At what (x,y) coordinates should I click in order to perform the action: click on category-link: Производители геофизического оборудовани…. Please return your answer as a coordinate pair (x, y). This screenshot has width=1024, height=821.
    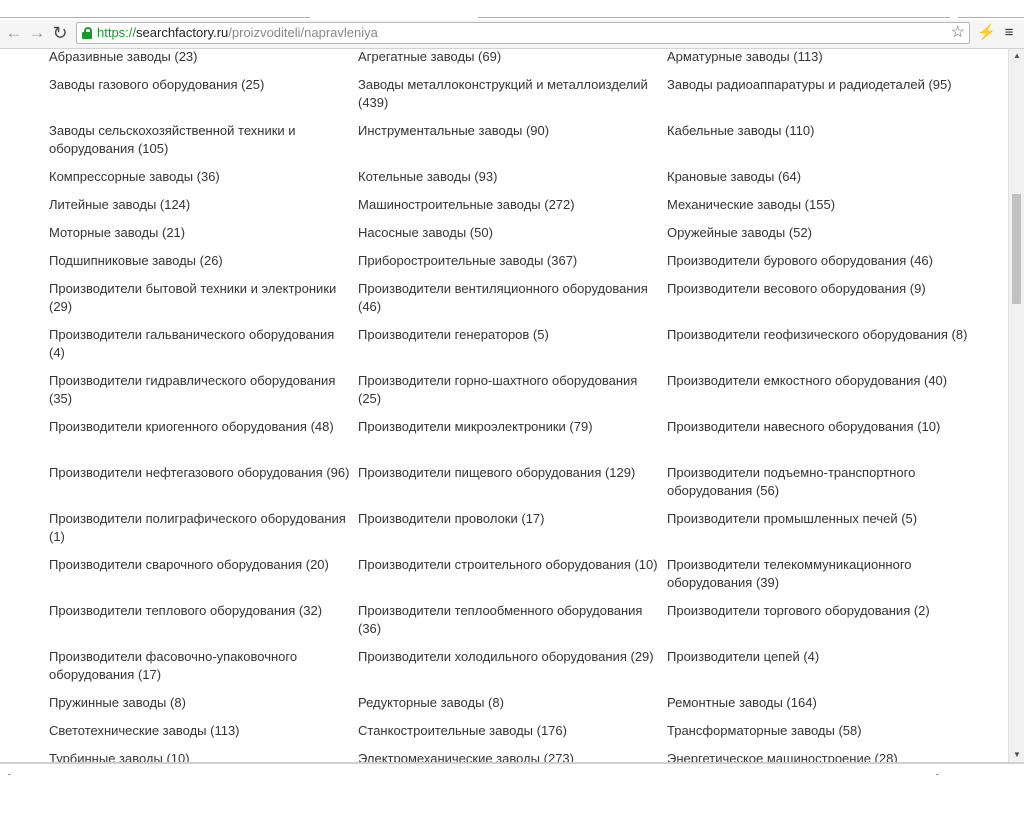
    Looking at the image, I should click on (821, 349).